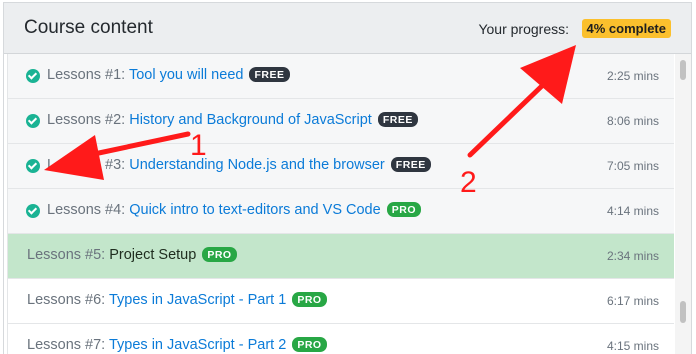 The height and width of the screenshot is (354, 696). I want to click on lesson-number: Lessons #5:, so click(66, 255).